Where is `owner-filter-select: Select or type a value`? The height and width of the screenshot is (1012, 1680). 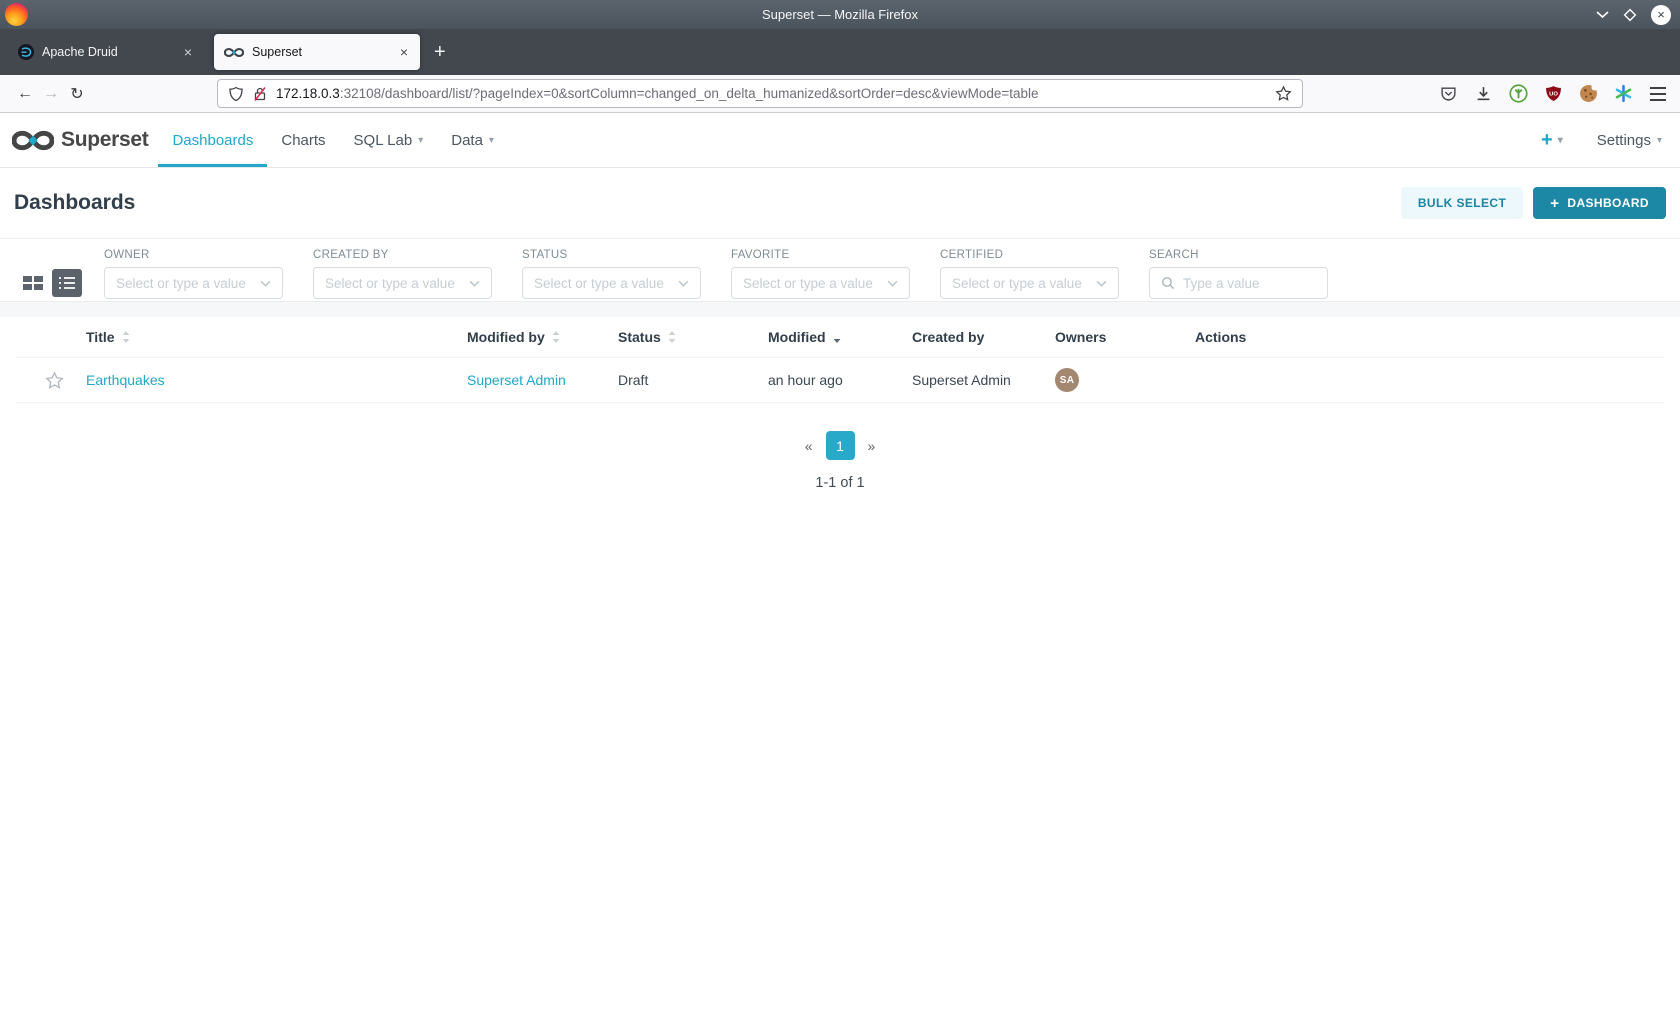
owner-filter-select: Select or type a value is located at coordinates (193, 283).